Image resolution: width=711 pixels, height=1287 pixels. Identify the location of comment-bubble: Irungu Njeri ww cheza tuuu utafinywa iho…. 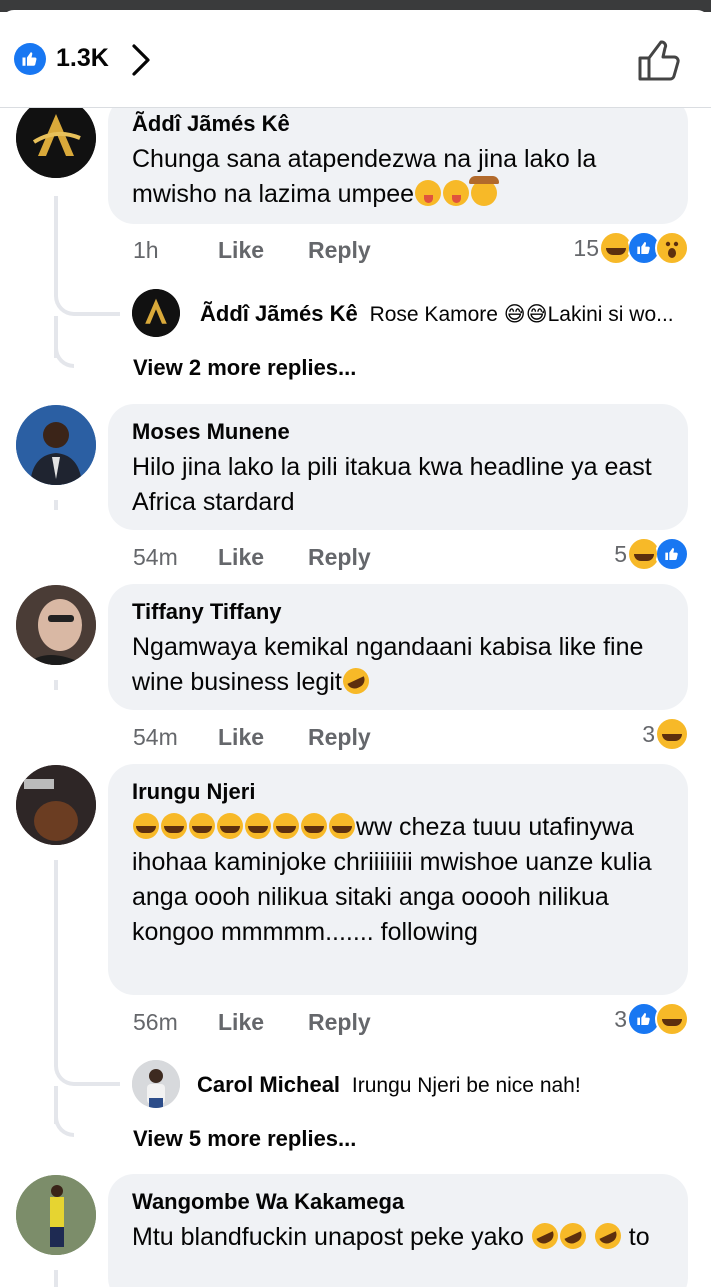
(398, 879).